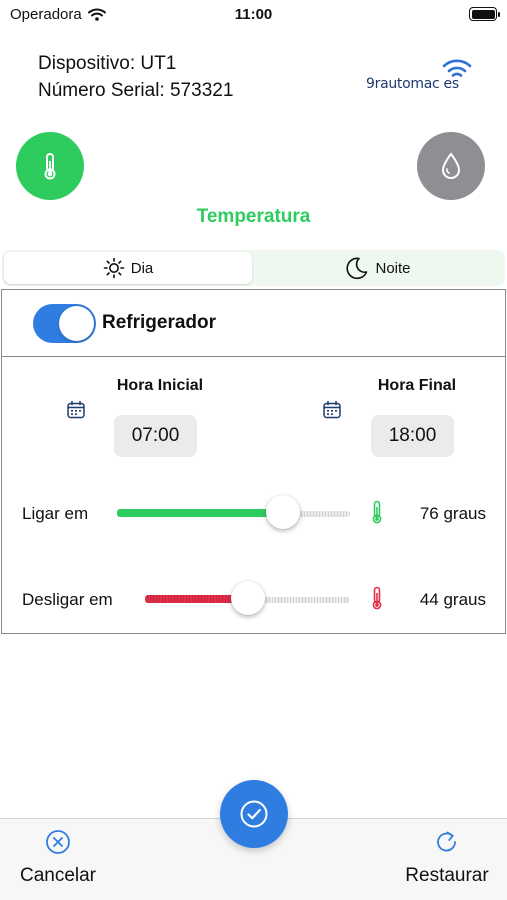 Image resolution: width=507 pixels, height=900 pixels. I want to click on confirm-button, so click(254, 814).